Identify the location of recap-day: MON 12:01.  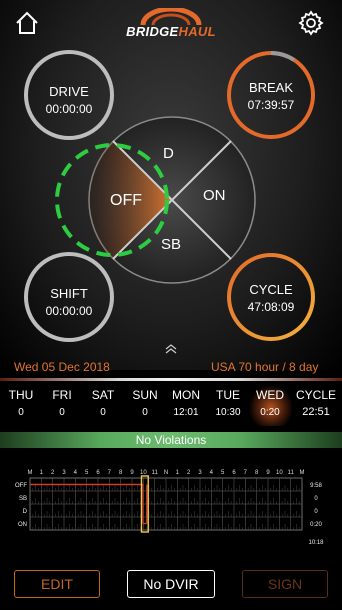
(186, 403).